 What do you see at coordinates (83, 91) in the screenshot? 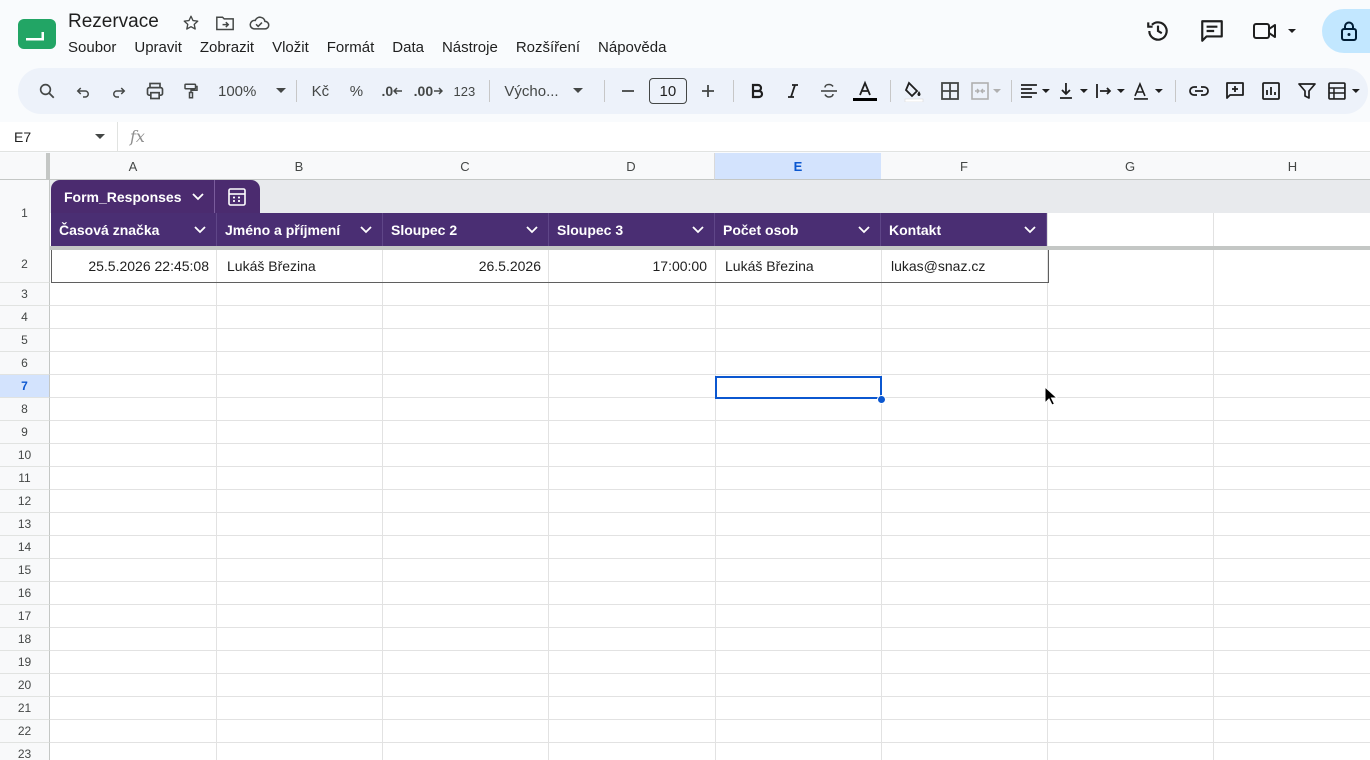
I see `undo-icon` at bounding box center [83, 91].